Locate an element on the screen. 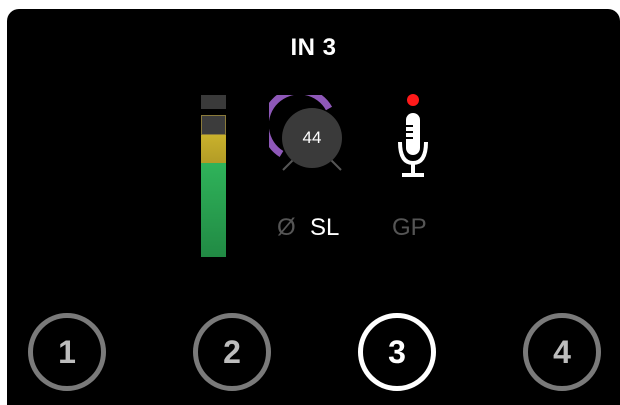 The image size is (620, 405). channel-3-button: 3 is located at coordinates (397, 352).